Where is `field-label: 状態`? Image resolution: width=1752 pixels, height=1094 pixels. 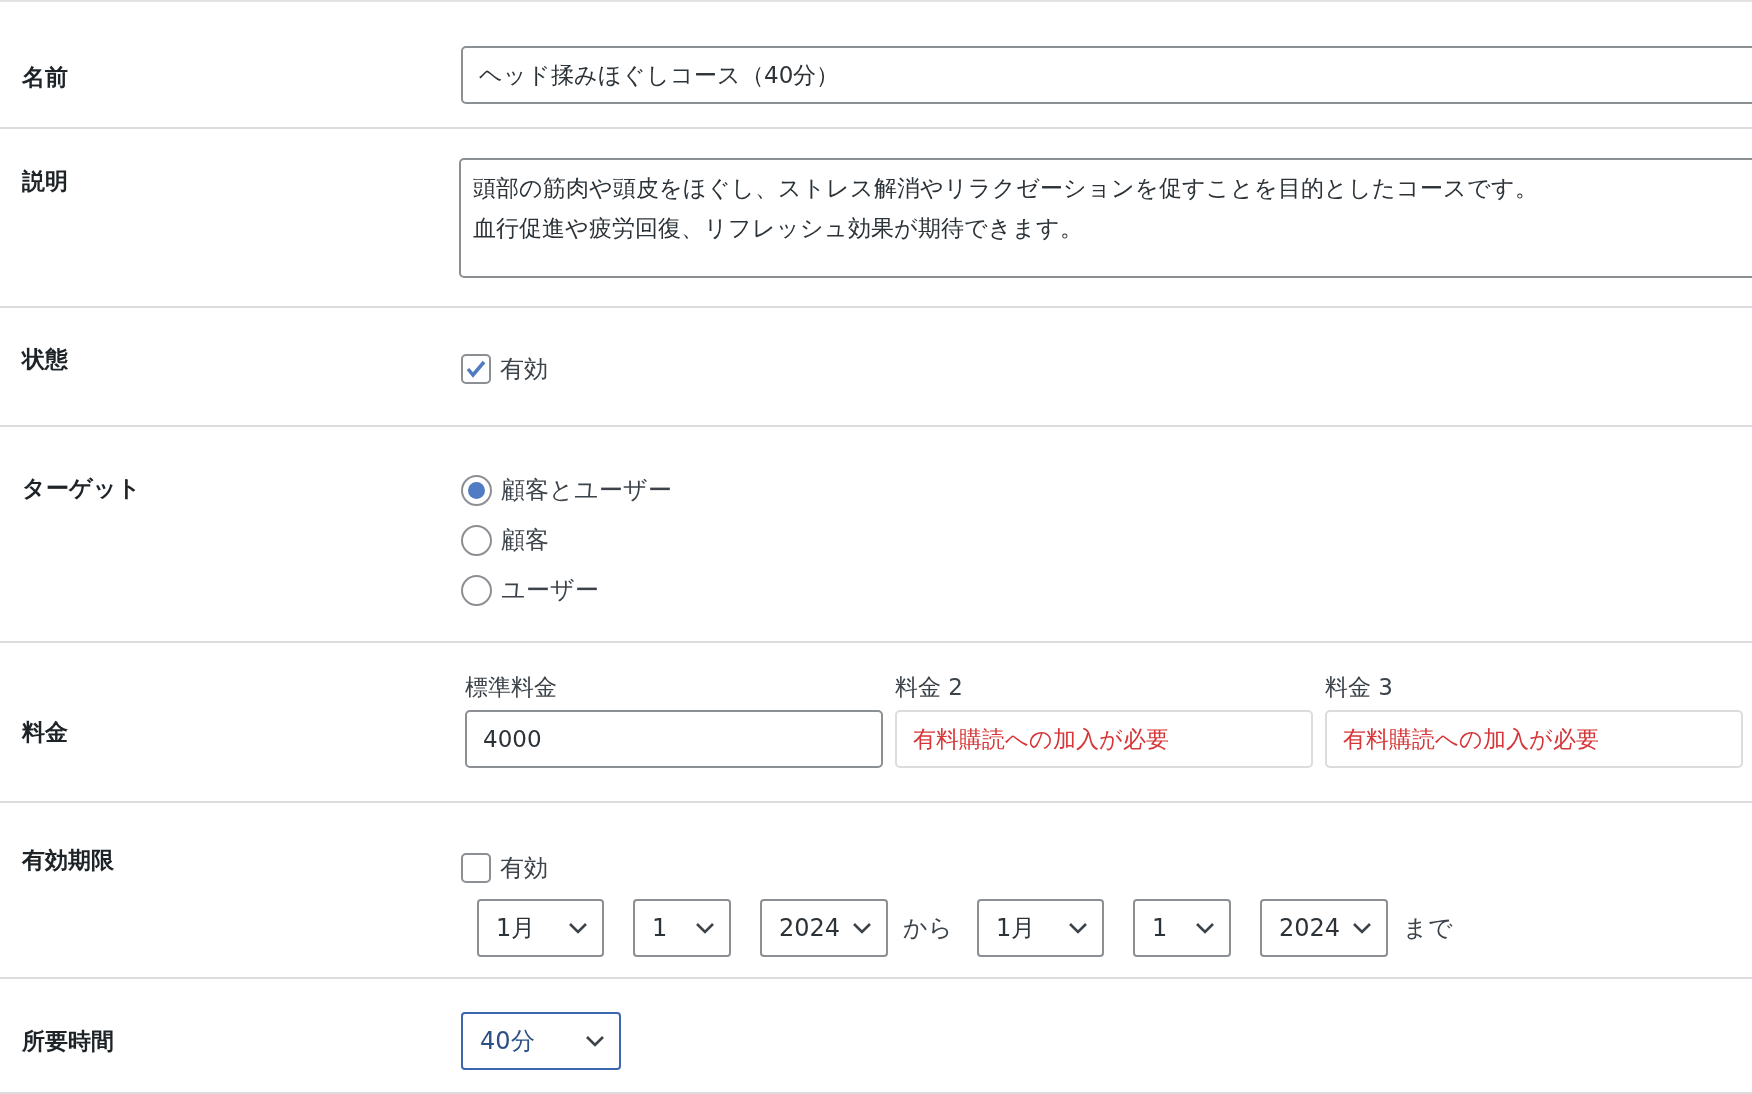 field-label: 状態 is located at coordinates (44, 359).